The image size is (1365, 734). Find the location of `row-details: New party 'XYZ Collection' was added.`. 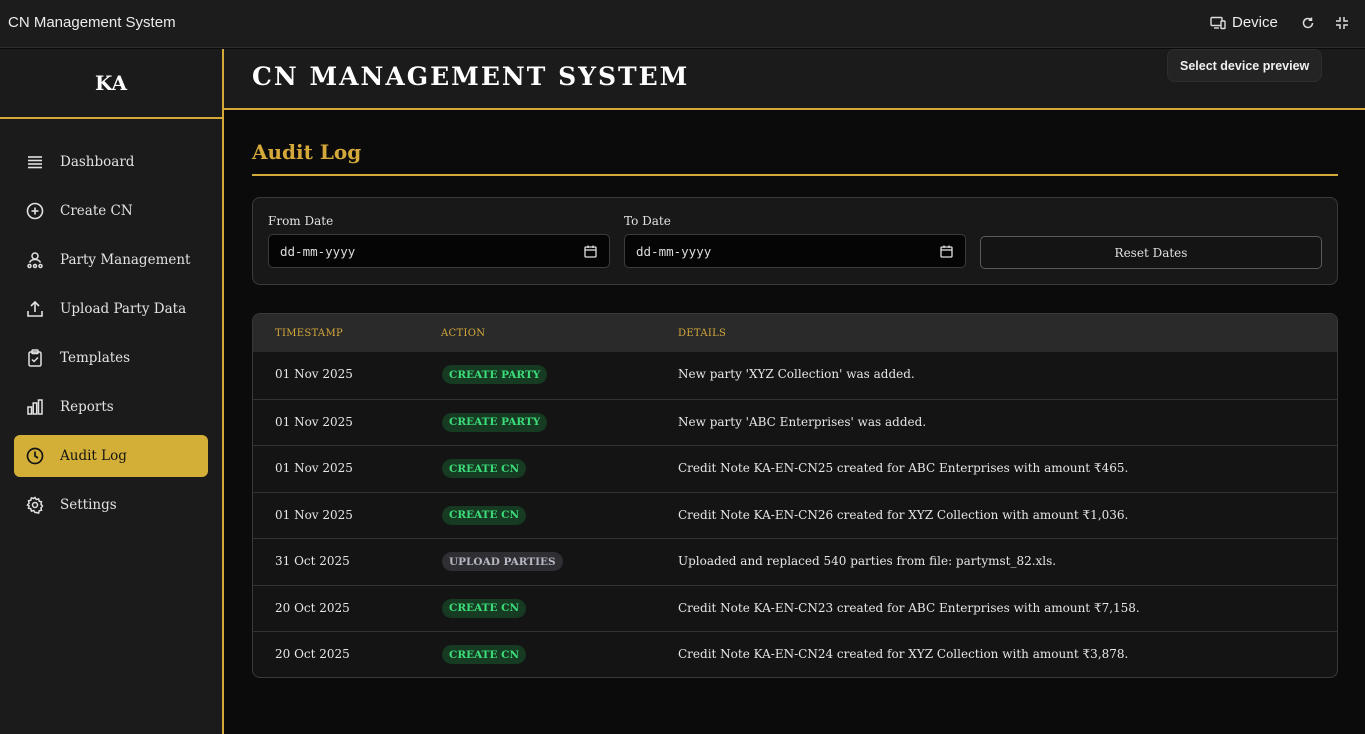

row-details: New party 'XYZ Collection' was added. is located at coordinates (796, 374).